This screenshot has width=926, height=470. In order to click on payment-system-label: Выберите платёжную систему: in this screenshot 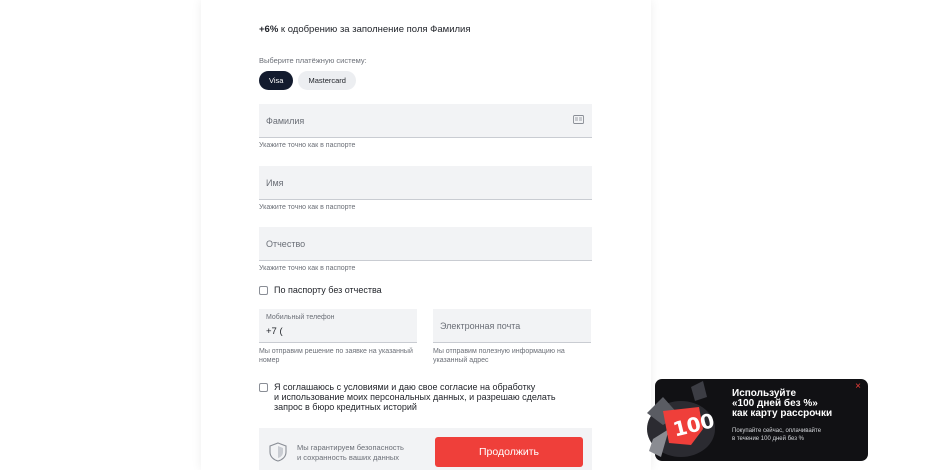, I will do `click(313, 60)`.